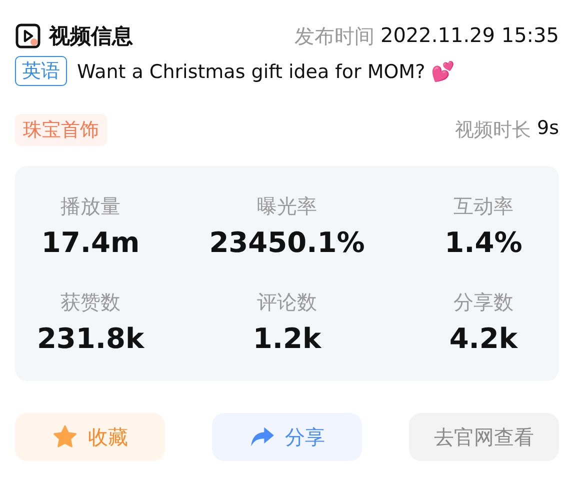 This screenshot has width=574, height=489. Describe the element at coordinates (90, 242) in the screenshot. I see `stat-value: 17.4m` at that location.